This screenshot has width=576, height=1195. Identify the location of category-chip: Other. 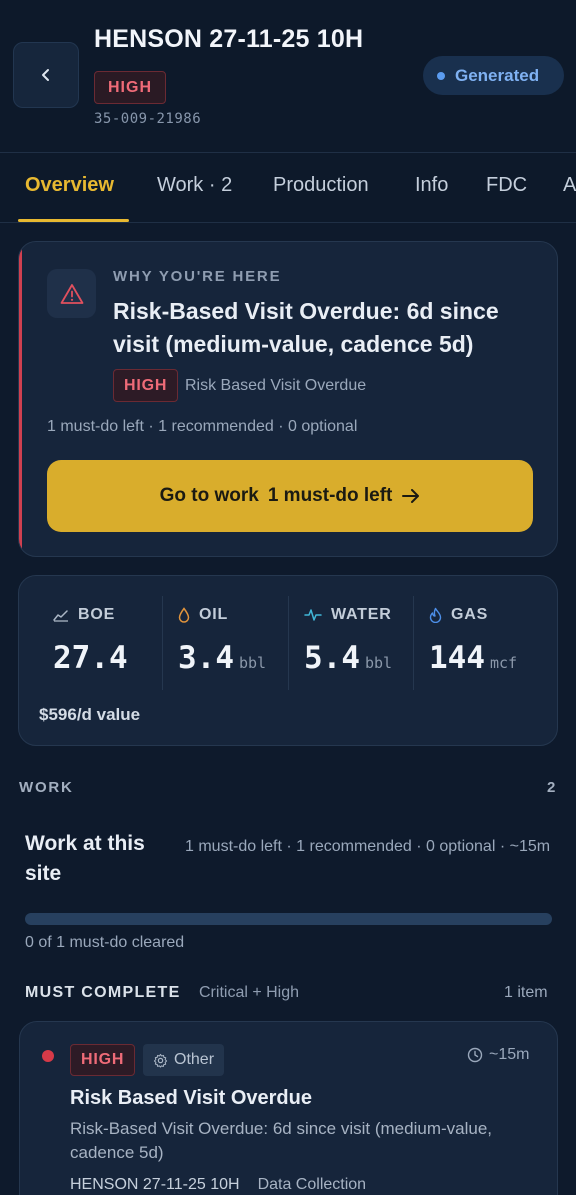
(184, 1060).